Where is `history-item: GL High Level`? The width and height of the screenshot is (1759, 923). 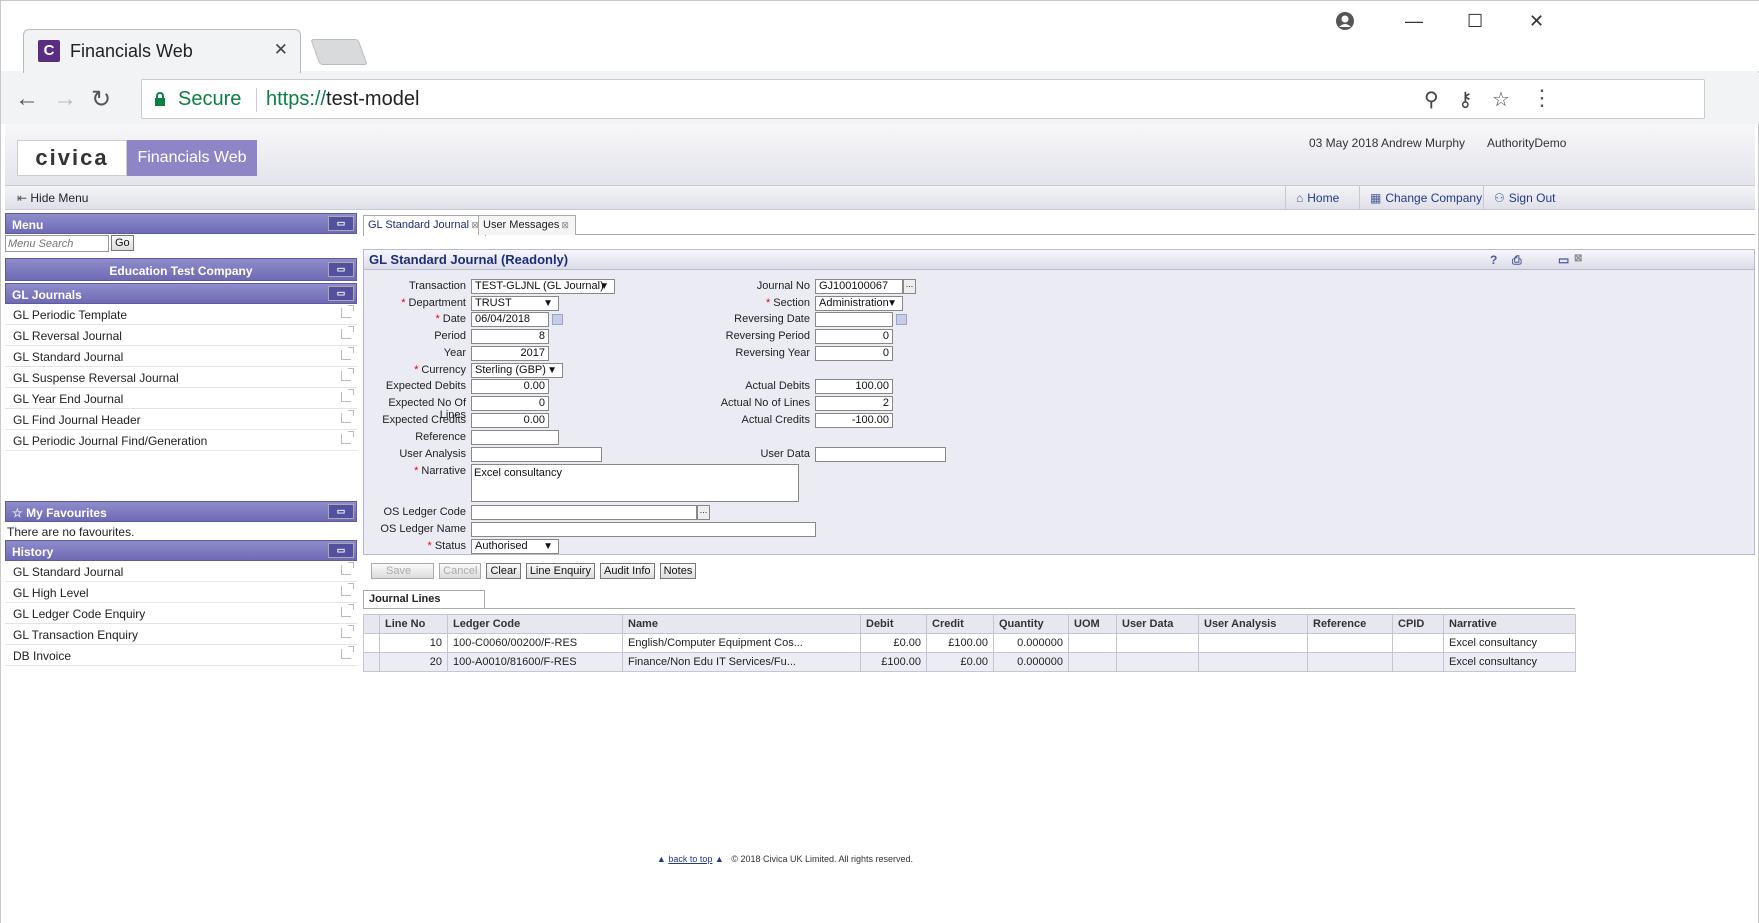 history-item: GL High Level is located at coordinates (181, 592).